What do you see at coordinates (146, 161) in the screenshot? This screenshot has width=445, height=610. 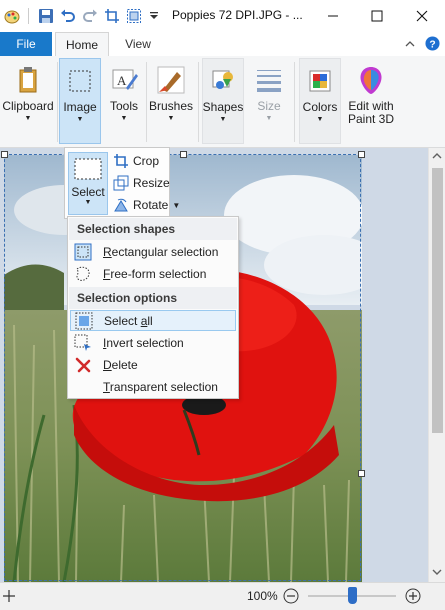 I see `crop-label: Crop` at bounding box center [146, 161].